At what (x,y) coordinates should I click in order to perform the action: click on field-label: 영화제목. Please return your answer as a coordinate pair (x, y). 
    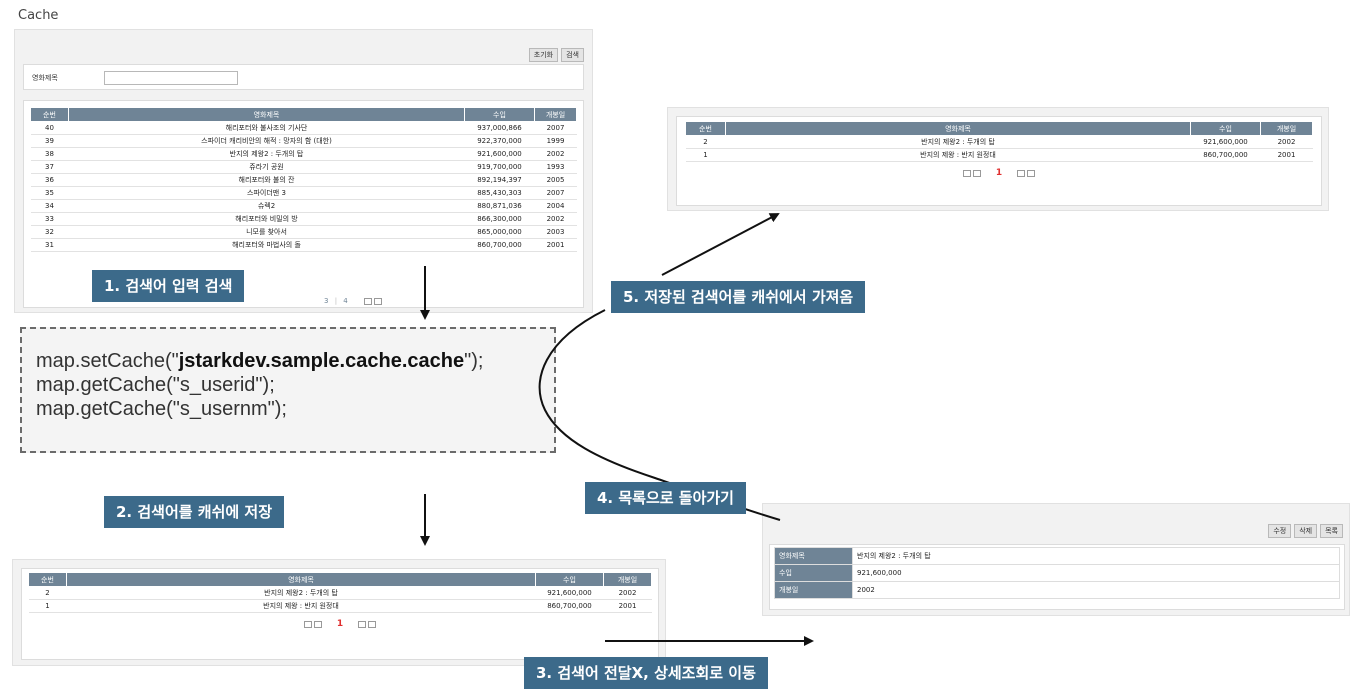
    Looking at the image, I should click on (813, 556).